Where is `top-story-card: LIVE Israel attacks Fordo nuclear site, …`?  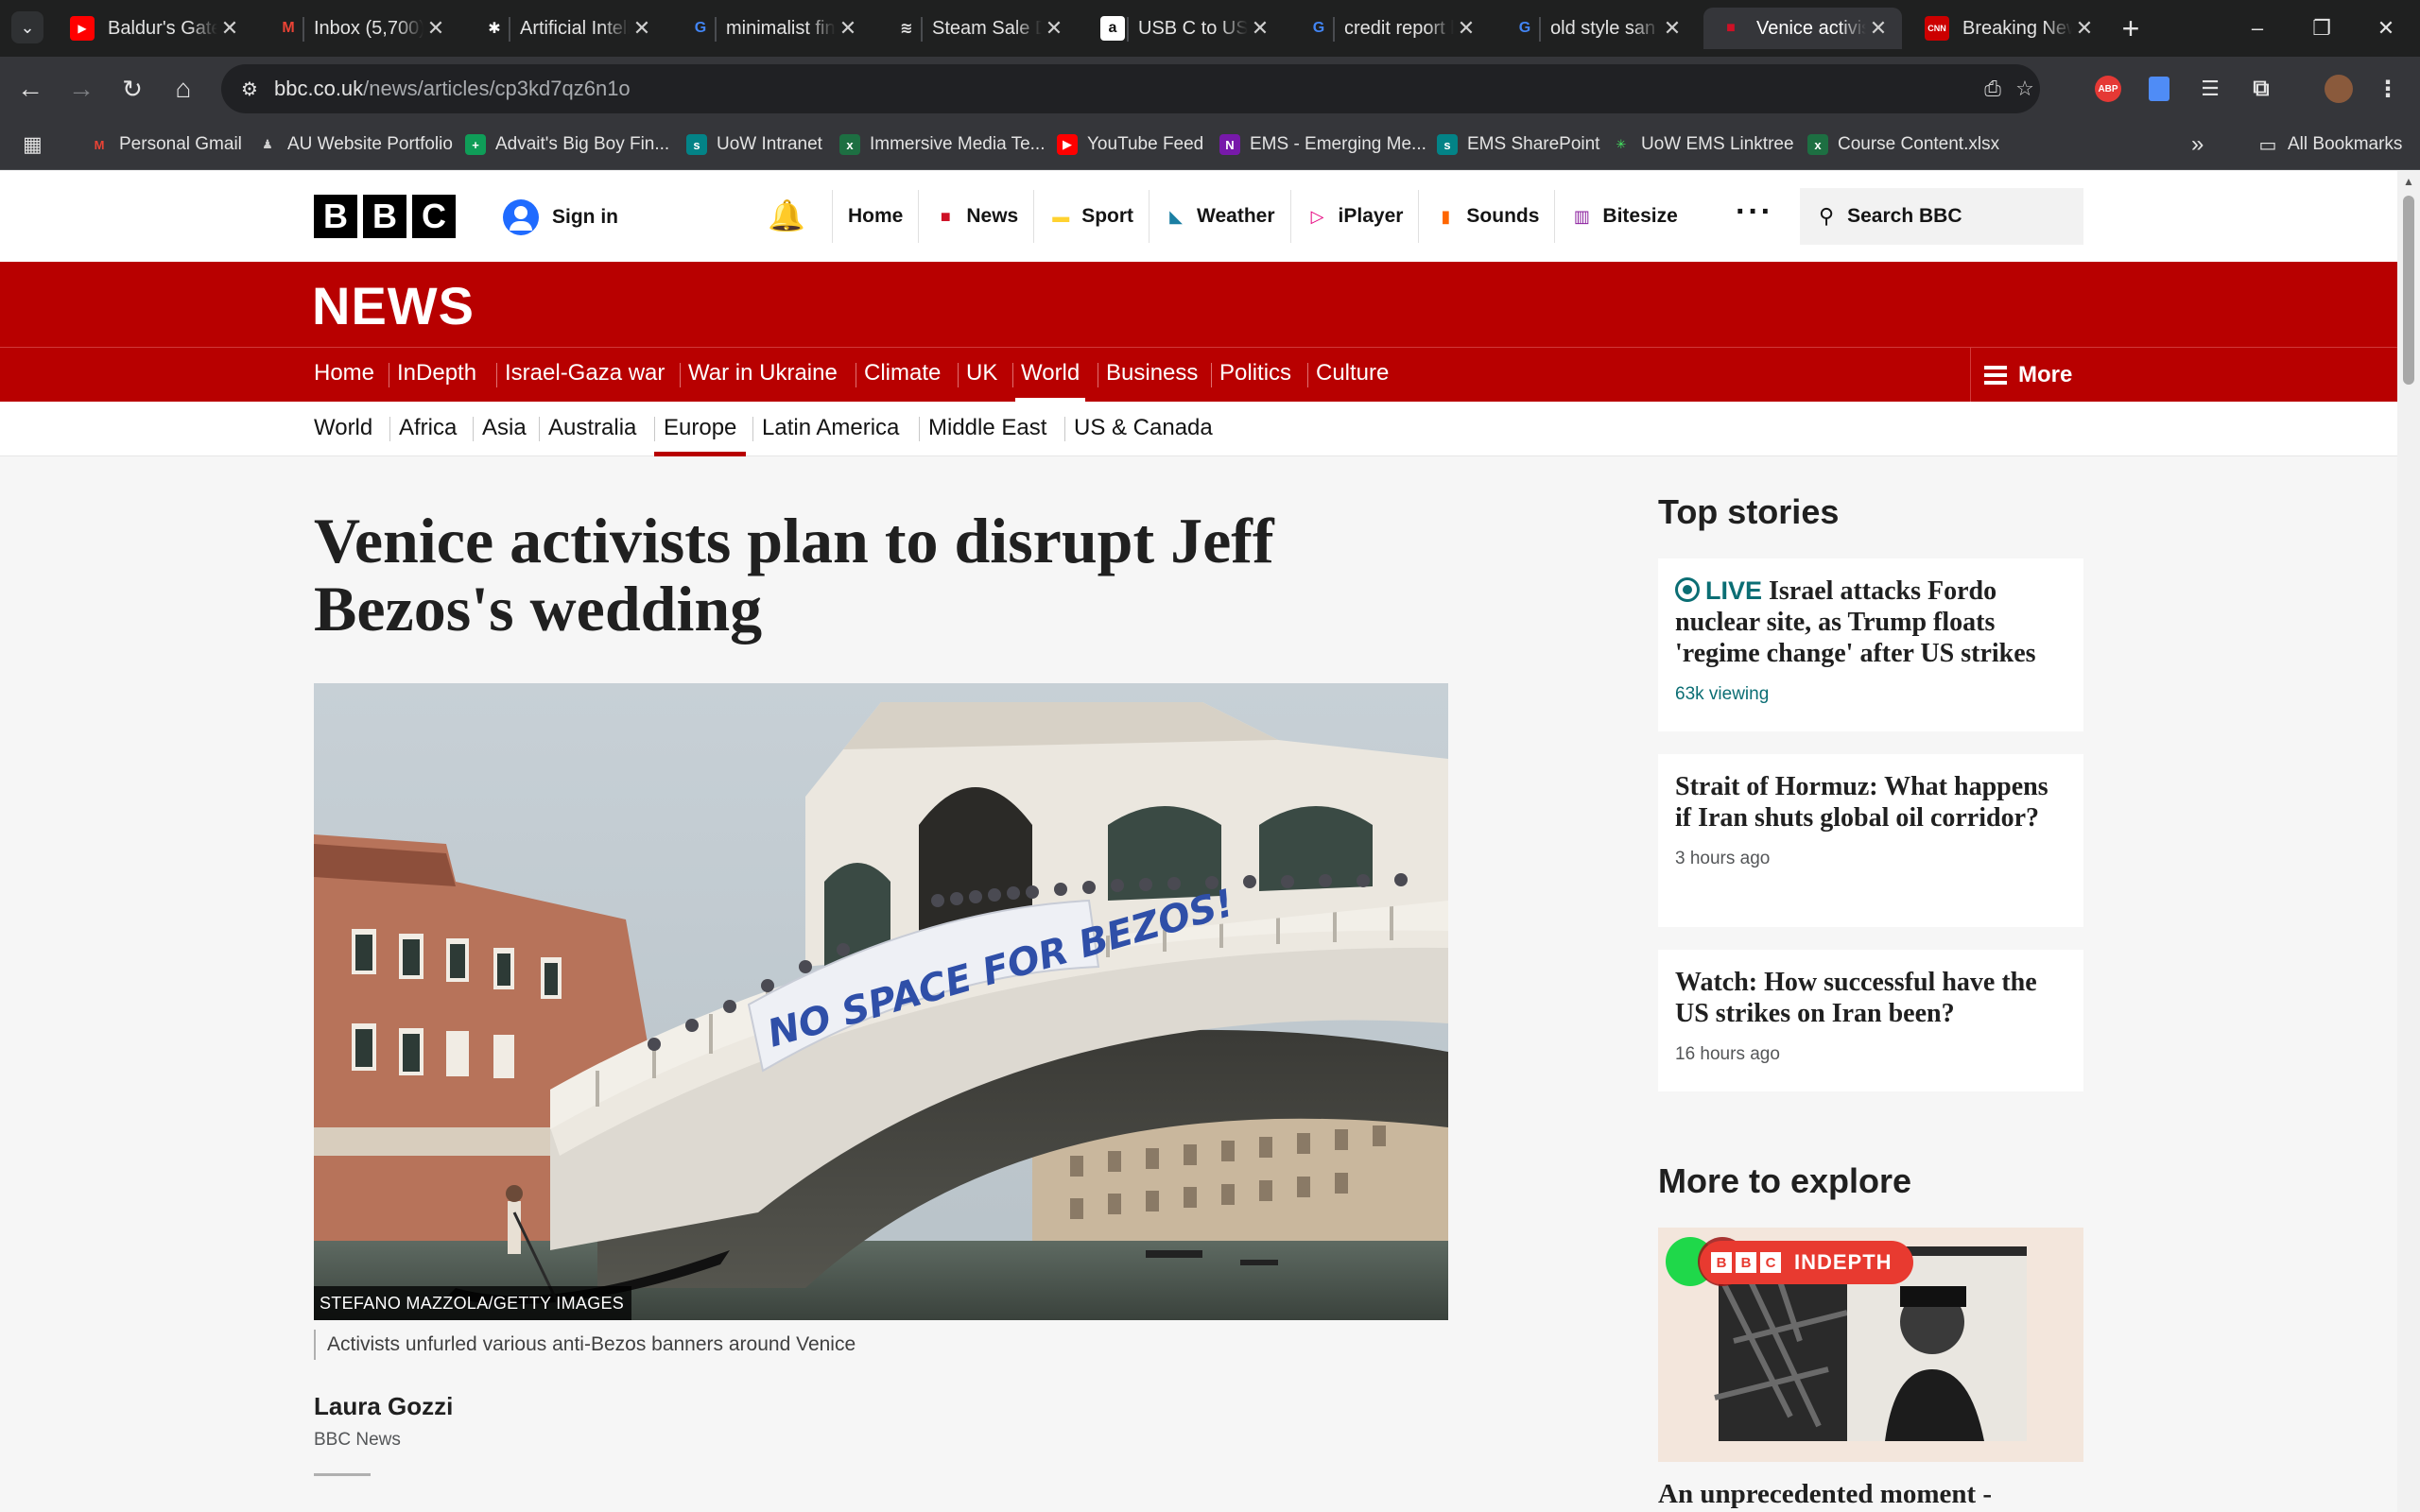
top-story-card: LIVE Israel attacks Fordo nuclear site, … is located at coordinates (1871, 644).